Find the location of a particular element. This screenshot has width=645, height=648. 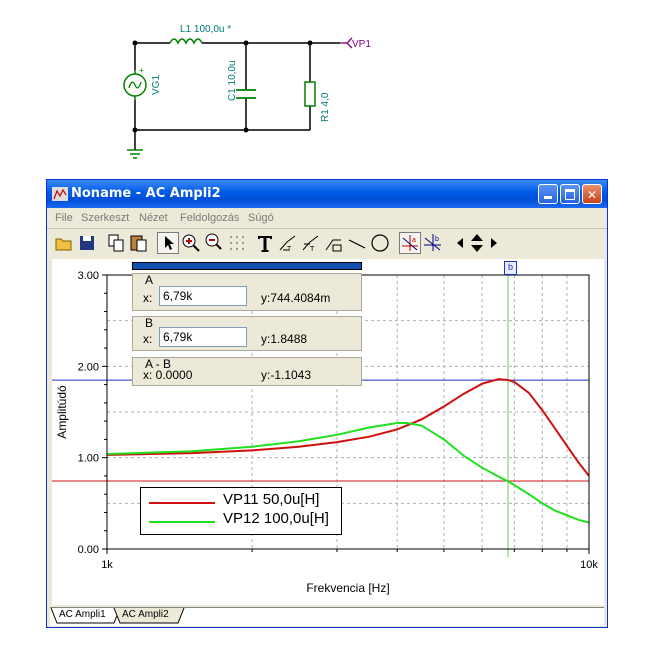

arrow-right-button is located at coordinates (494, 243).